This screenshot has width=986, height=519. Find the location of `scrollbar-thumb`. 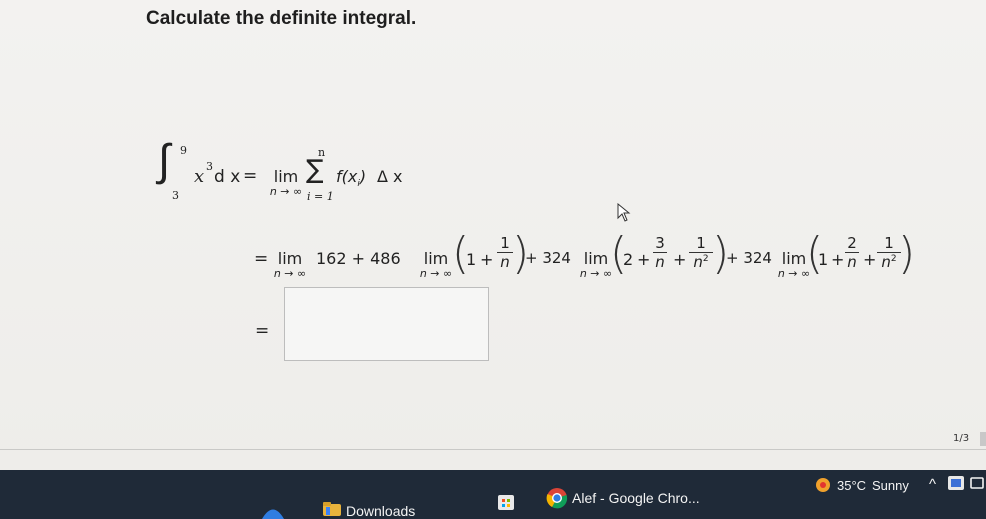

scrollbar-thumb is located at coordinates (983, 439).